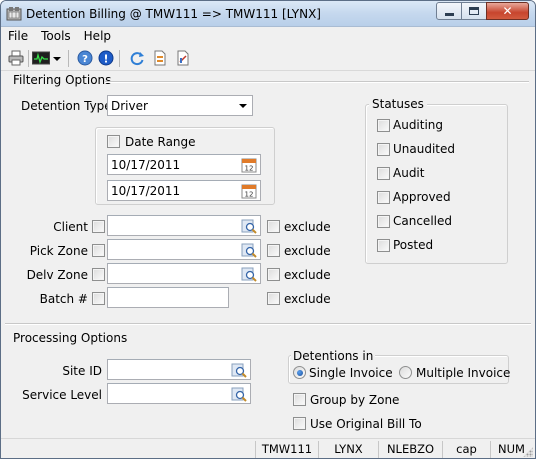 This screenshot has height=459, width=536. What do you see at coordinates (160, 58) in the screenshot?
I see `document-icon` at bounding box center [160, 58].